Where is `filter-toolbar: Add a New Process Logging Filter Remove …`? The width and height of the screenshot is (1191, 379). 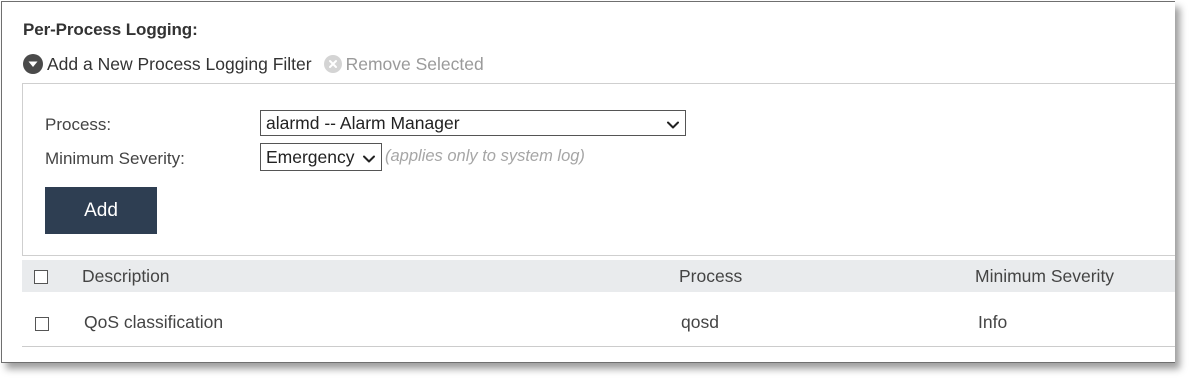
filter-toolbar: Add a New Process Logging Filter Remove … is located at coordinates (253, 64).